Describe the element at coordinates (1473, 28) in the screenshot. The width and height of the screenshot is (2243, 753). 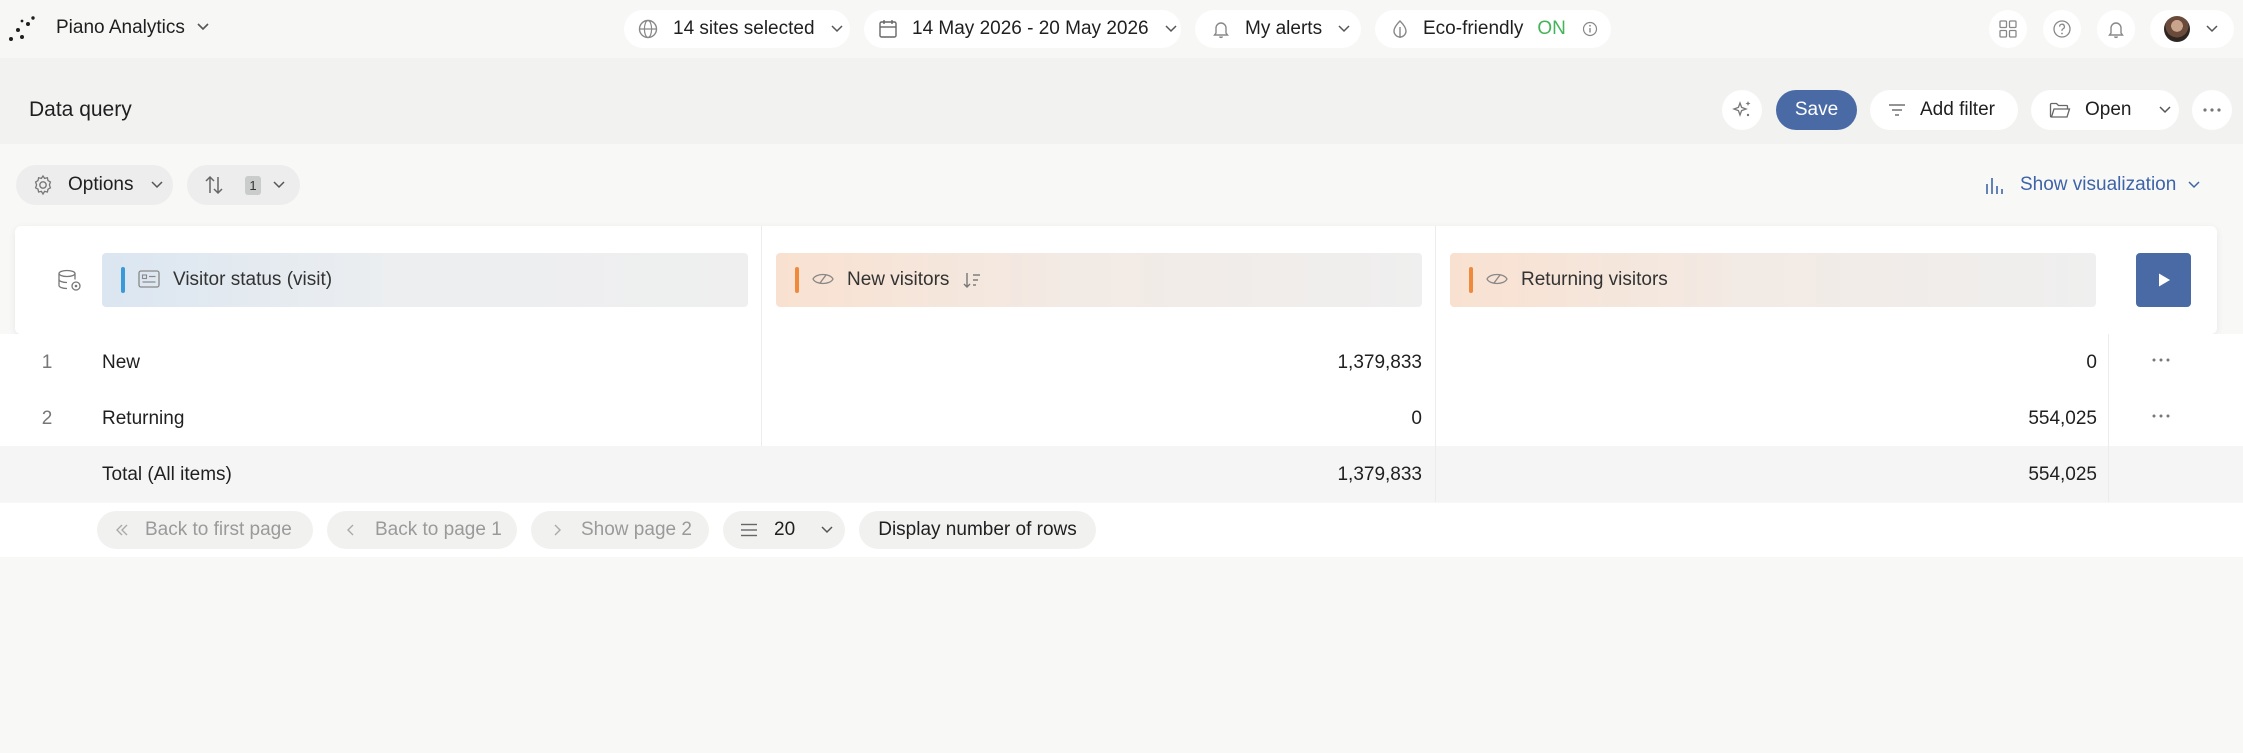
I see `eco-friendly-label: Eco-friendly` at that location.